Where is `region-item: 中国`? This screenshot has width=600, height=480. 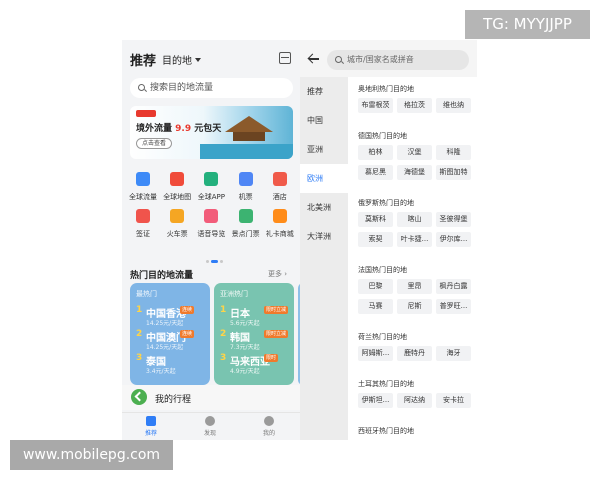
region-item: 中国 is located at coordinates (324, 120).